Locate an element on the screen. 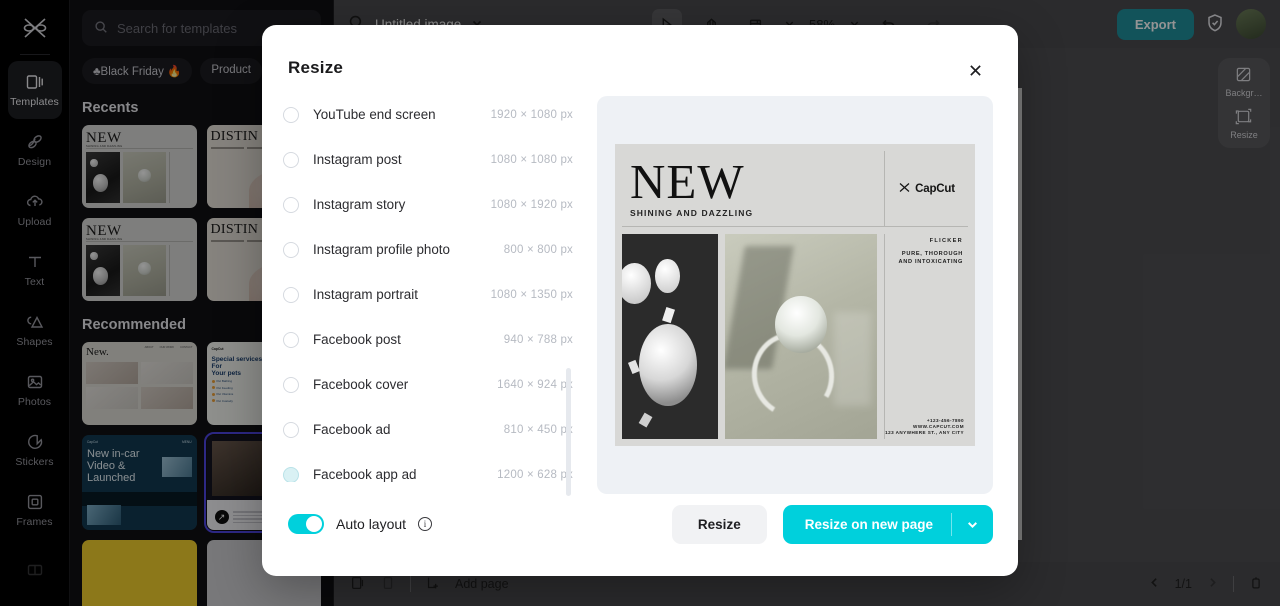  size-preset-name: Facebook ad is located at coordinates (352, 429).